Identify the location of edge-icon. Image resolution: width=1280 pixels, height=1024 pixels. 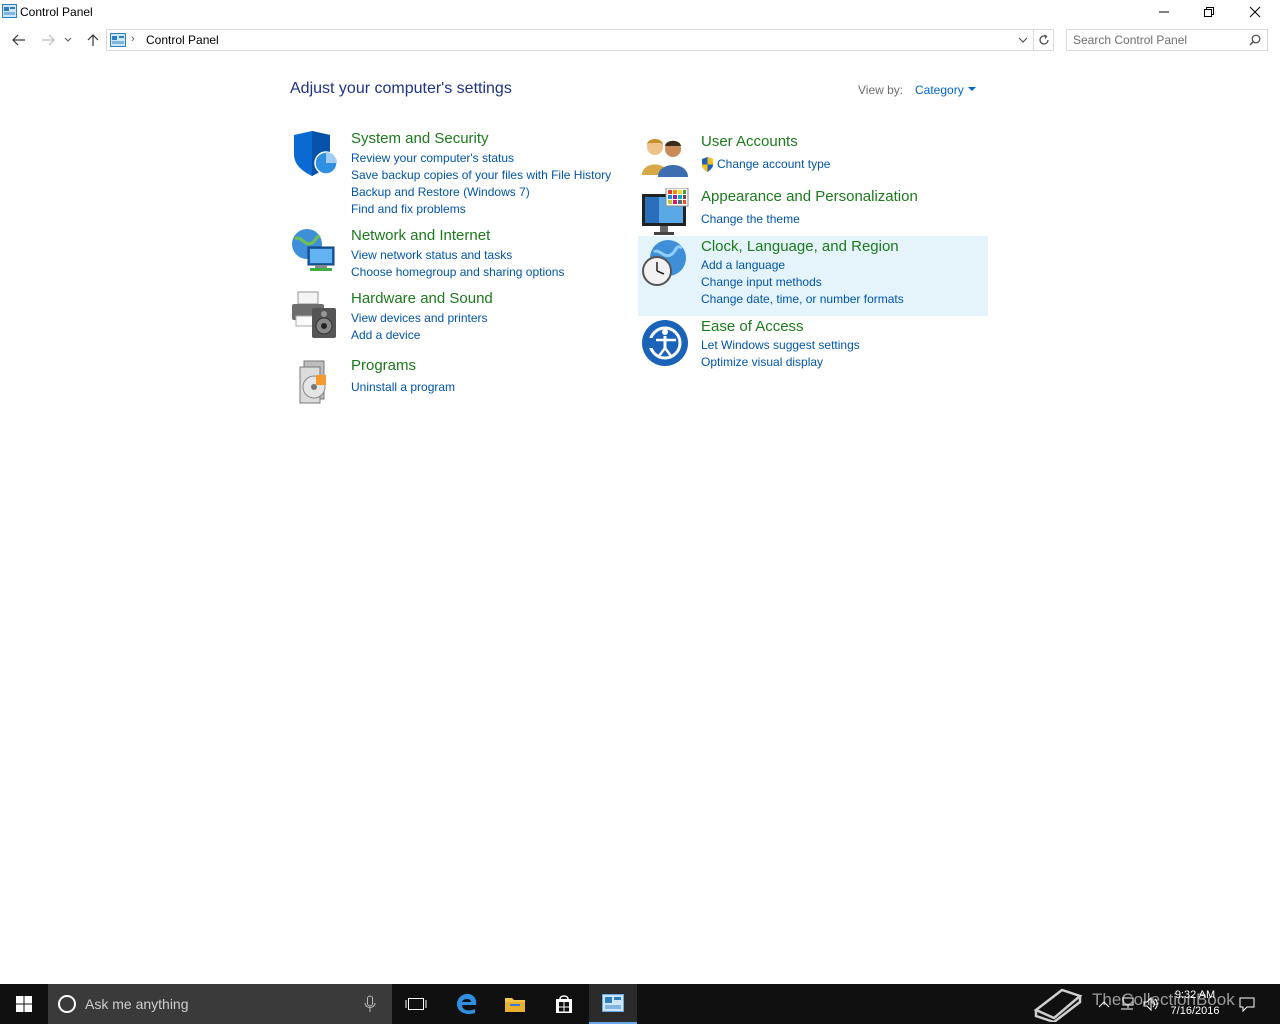
(467, 1003).